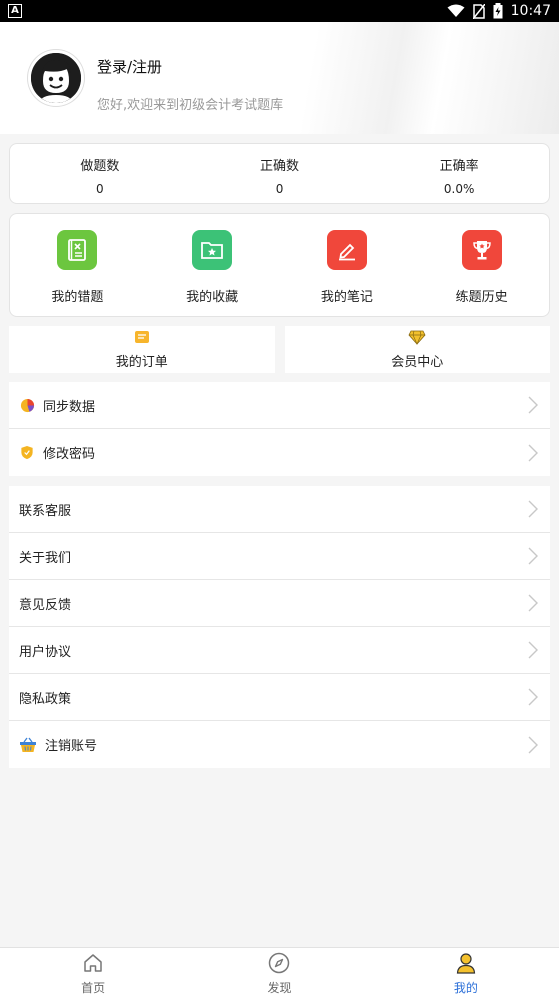  What do you see at coordinates (481, 250) in the screenshot?
I see `trophy-icon` at bounding box center [481, 250].